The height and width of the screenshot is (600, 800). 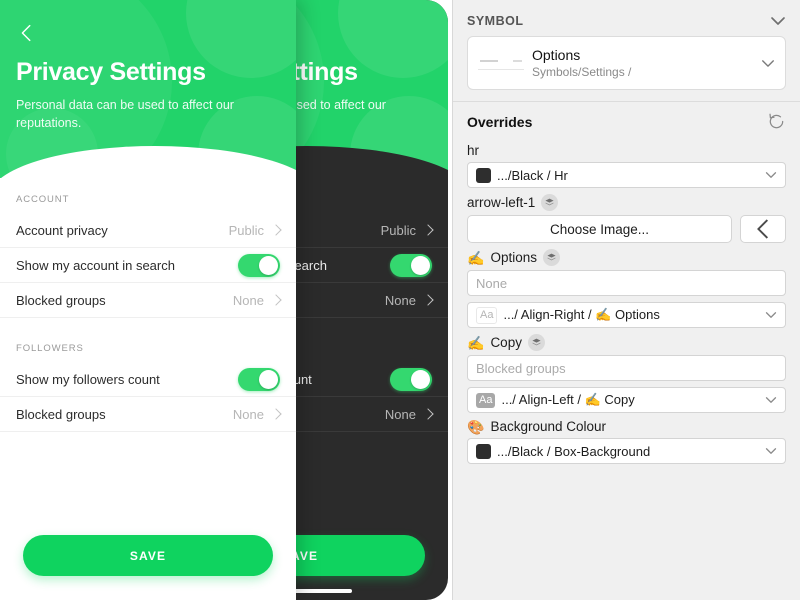 I want to click on artist-palette-icon: 🎨, so click(x=476, y=426).